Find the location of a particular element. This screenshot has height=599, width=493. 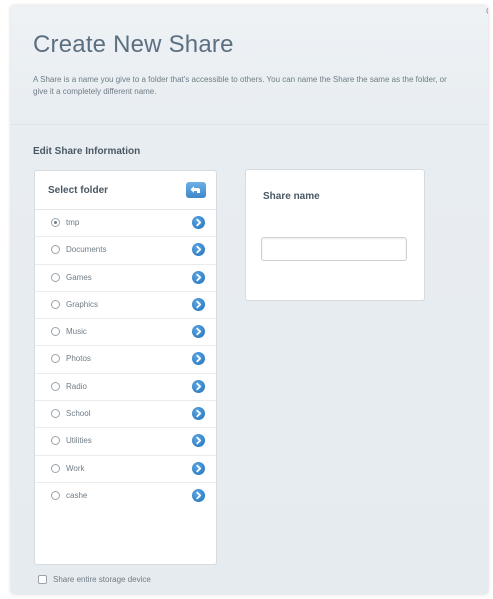

folder-row: Photos is located at coordinates (125, 360).